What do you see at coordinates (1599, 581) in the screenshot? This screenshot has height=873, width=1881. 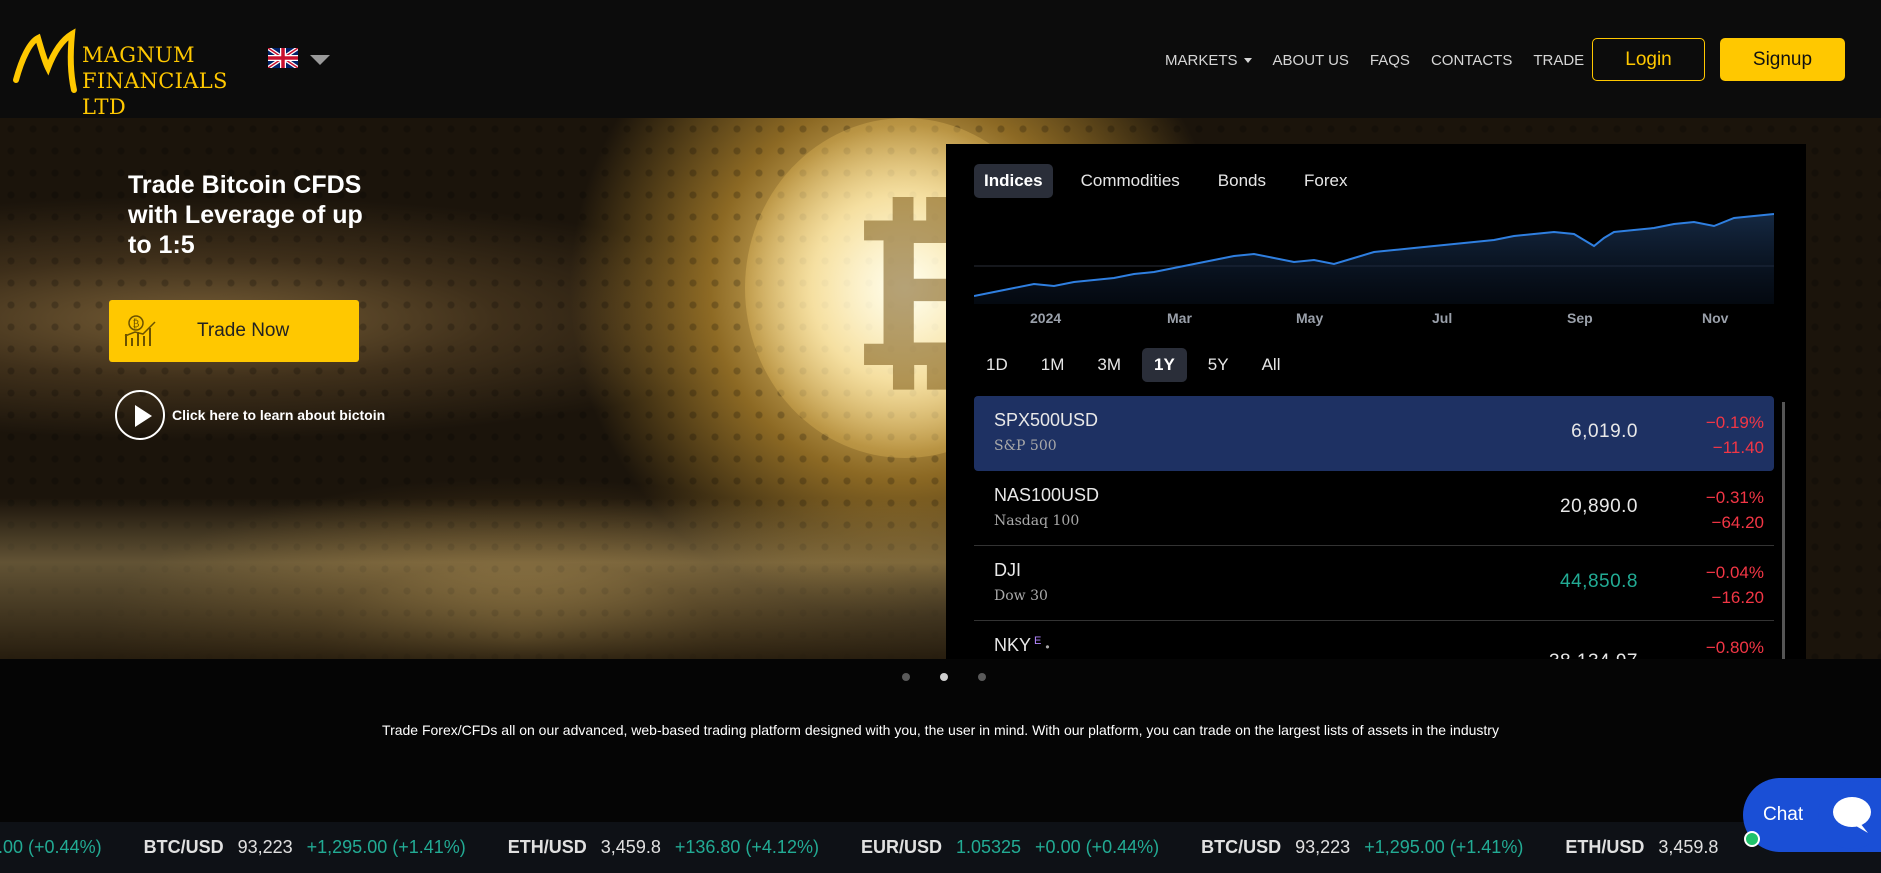 I see `symbol-price: 44,850.8` at bounding box center [1599, 581].